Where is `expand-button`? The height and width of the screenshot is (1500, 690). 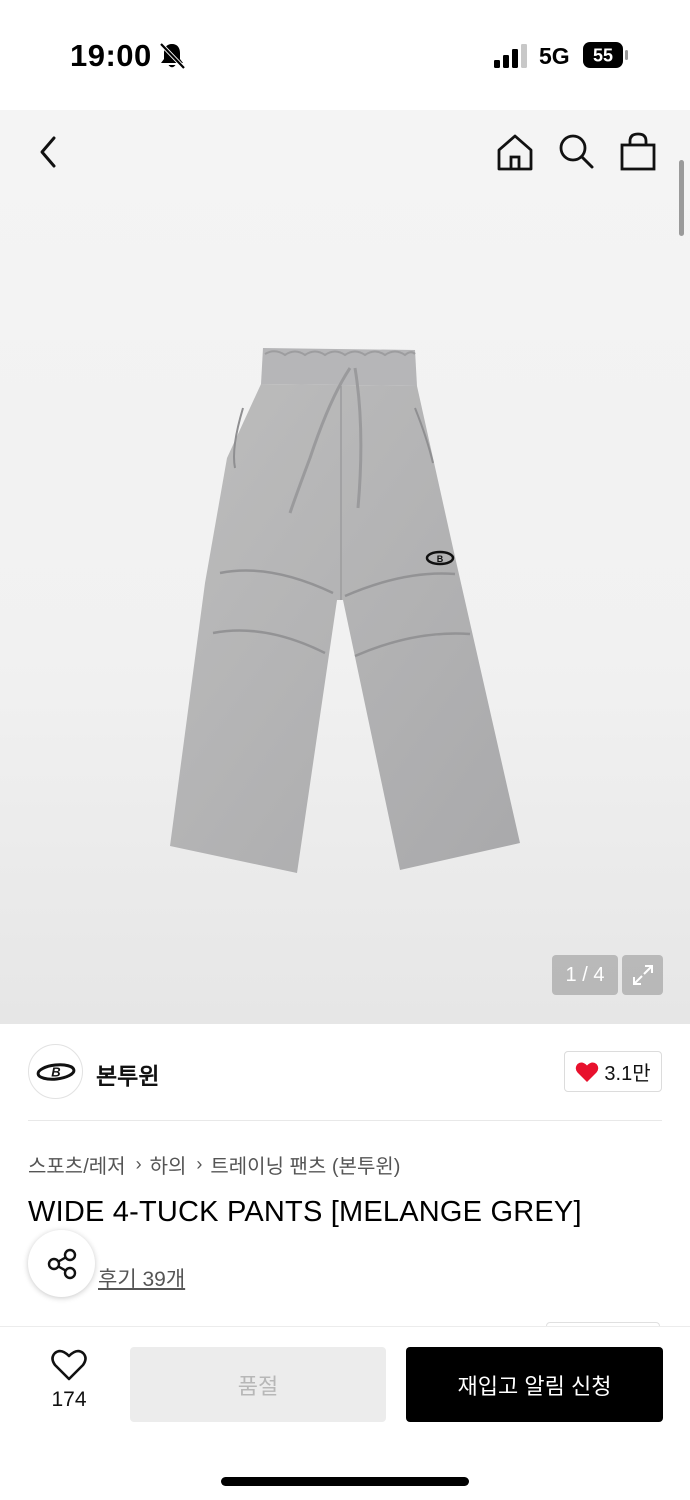
expand-button is located at coordinates (642, 975).